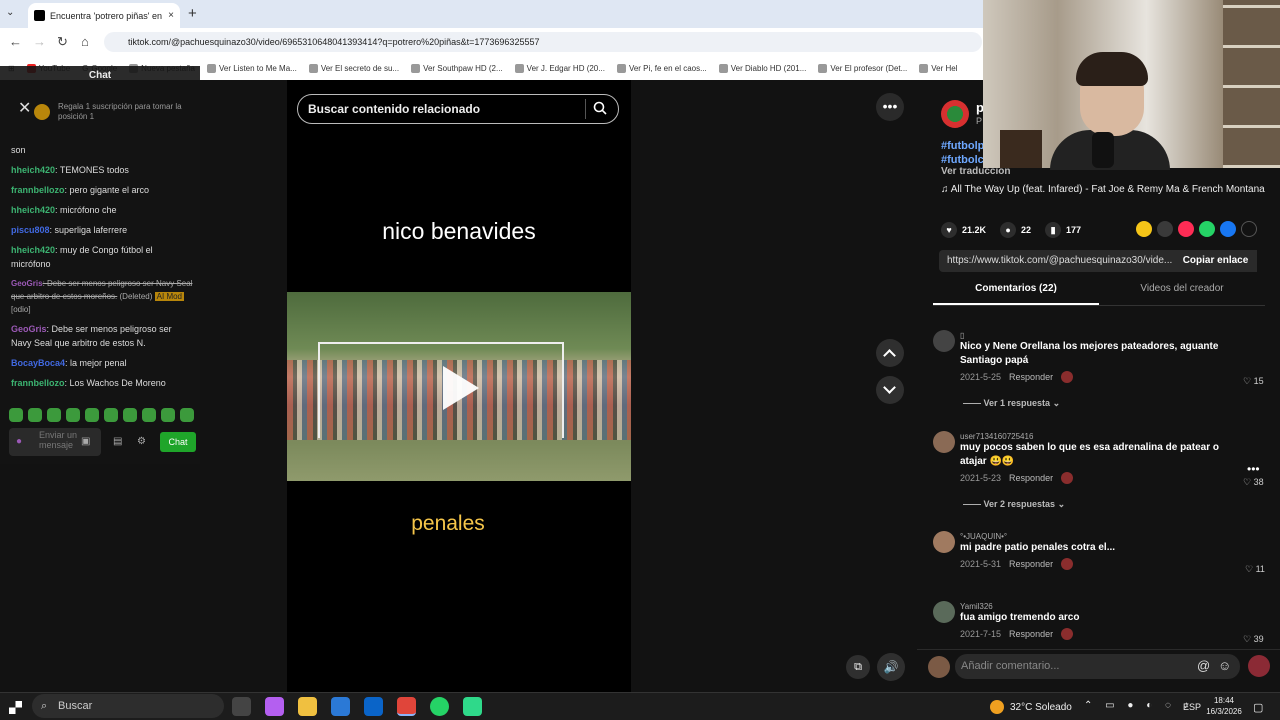 This screenshot has width=1280, height=720. Describe the element at coordinates (1139, 705) in the screenshot. I see `system-tray-icons: ⌃ ▭ ● ◐ ◌ ♪` at that location.